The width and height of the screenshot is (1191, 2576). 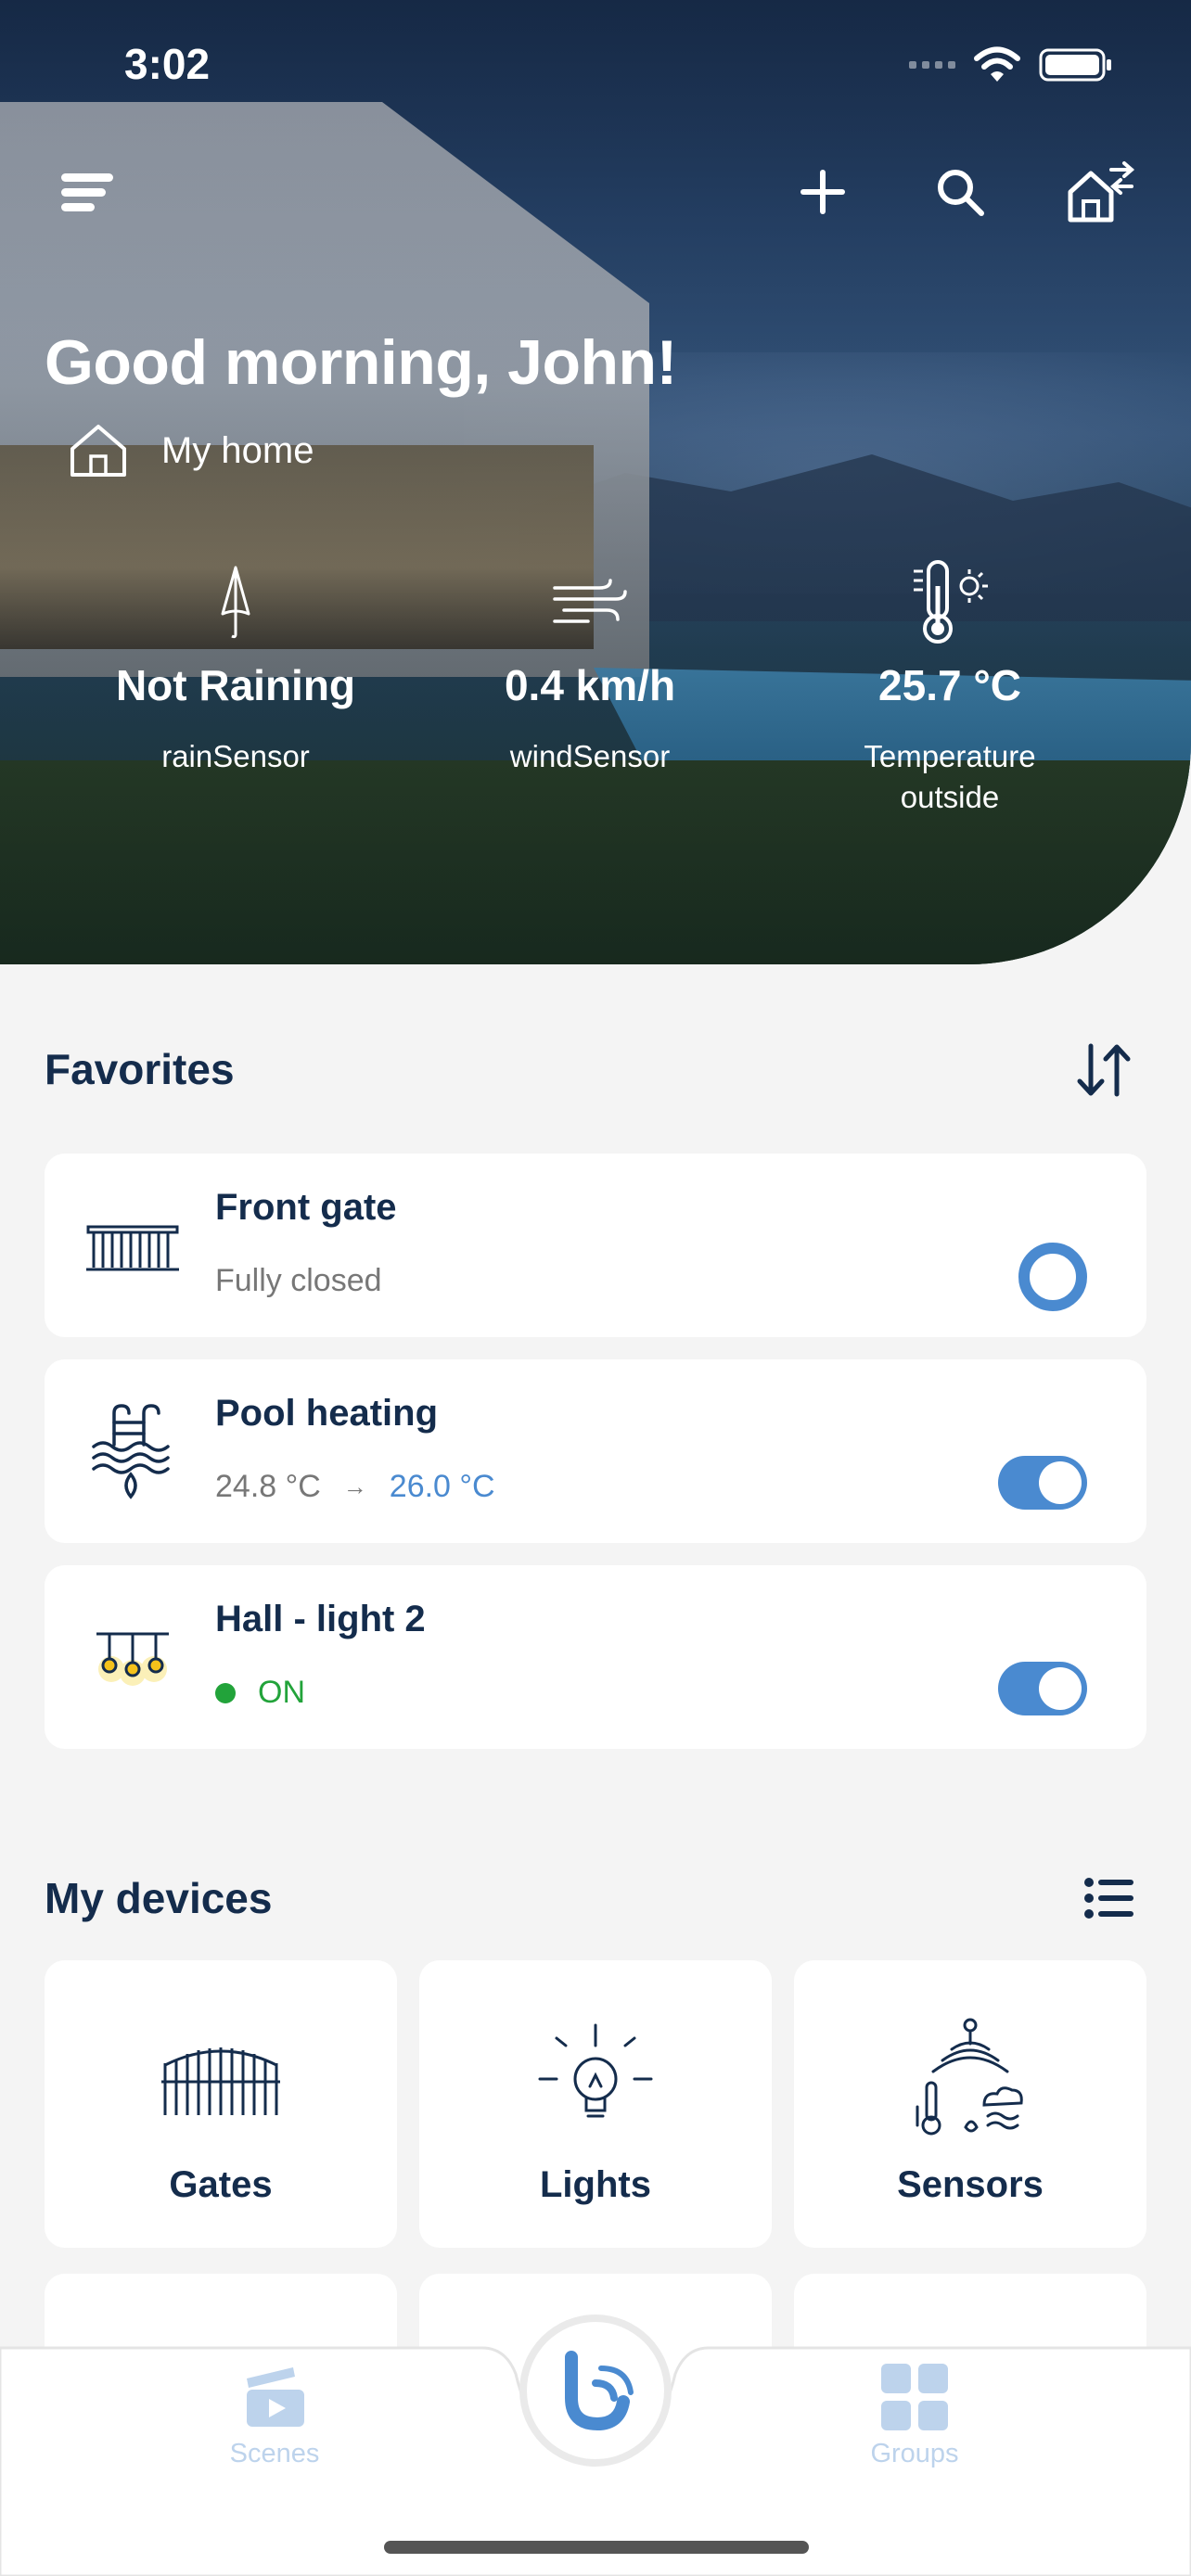 What do you see at coordinates (140, 1069) in the screenshot?
I see `favorites-title: Favorites` at bounding box center [140, 1069].